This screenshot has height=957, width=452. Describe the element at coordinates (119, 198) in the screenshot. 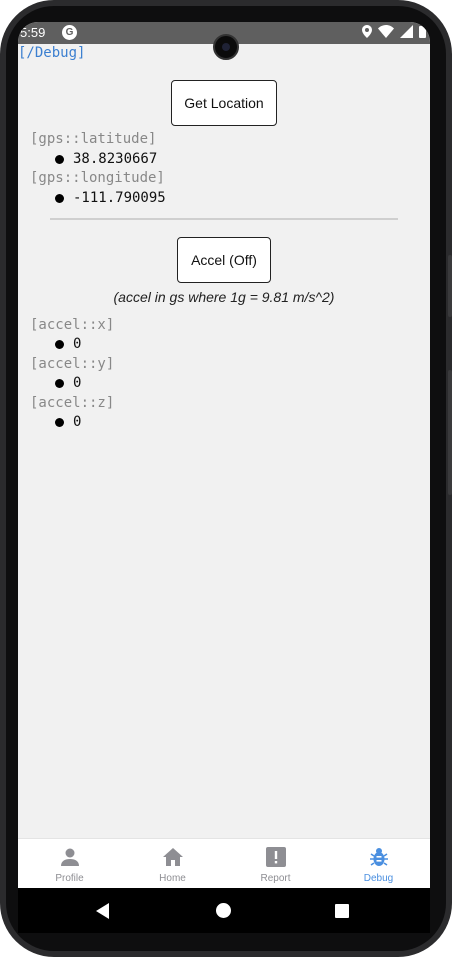

I see `gps-longitude-value: -111.790095` at that location.